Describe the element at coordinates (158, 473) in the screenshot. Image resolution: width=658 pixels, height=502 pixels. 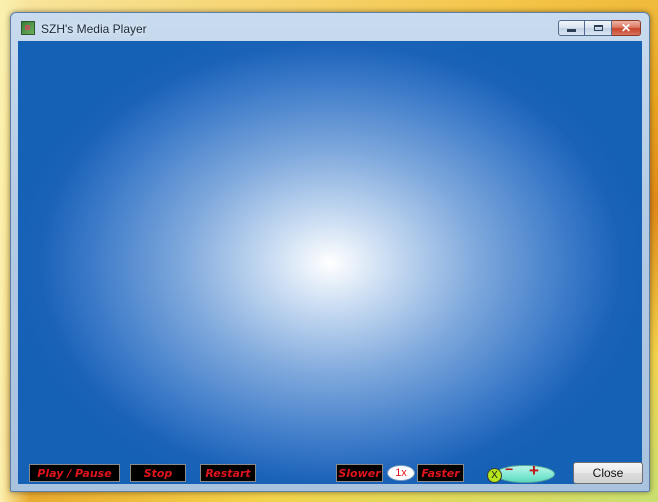
I see `stop-button: Stop` at that location.